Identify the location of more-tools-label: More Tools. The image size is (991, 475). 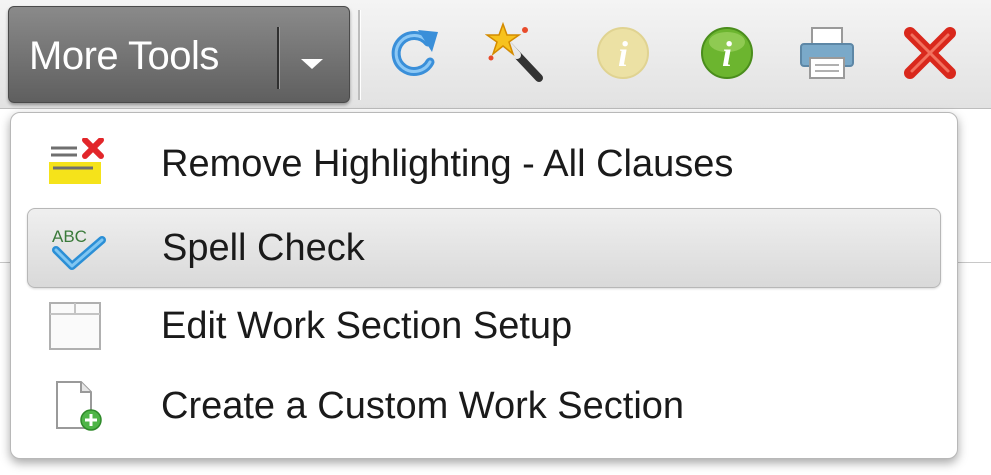
(124, 56).